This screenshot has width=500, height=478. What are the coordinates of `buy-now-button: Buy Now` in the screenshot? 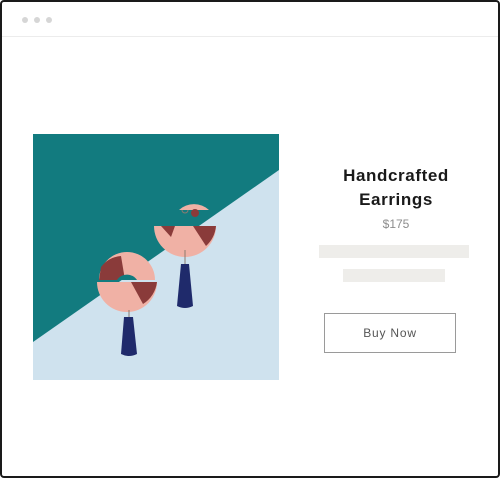 It's located at (390, 333).